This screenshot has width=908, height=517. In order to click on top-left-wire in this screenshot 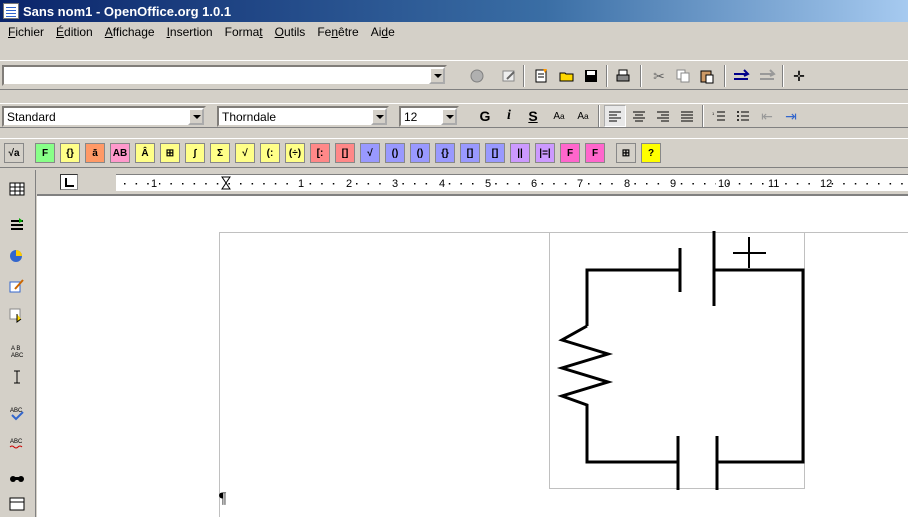, I will do `click(632, 297)`.